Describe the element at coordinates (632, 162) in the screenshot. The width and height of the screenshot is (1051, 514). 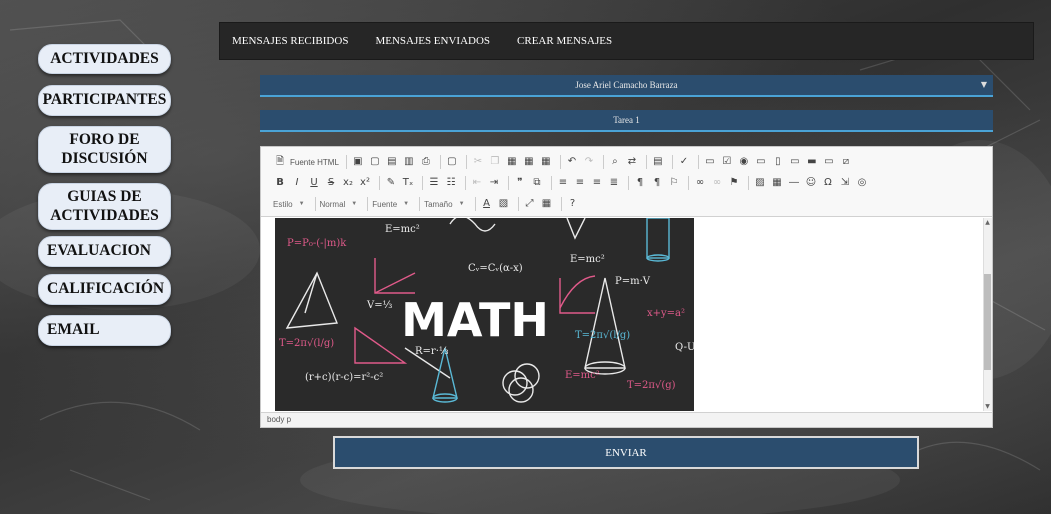
I see `replace-icon: ⇄` at that location.